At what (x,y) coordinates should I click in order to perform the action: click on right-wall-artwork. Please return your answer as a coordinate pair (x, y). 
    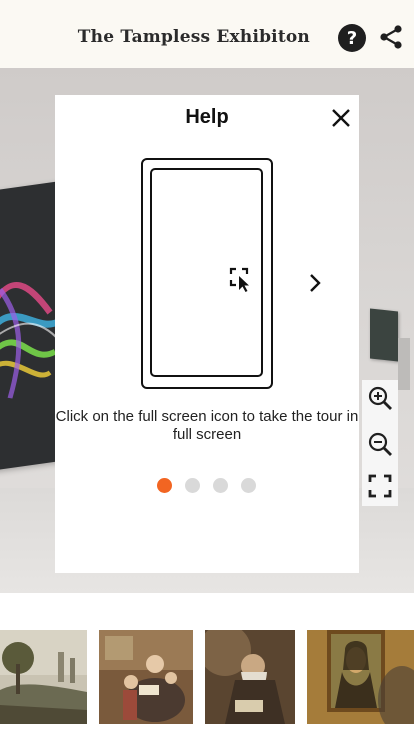
    Looking at the image, I should click on (384, 335).